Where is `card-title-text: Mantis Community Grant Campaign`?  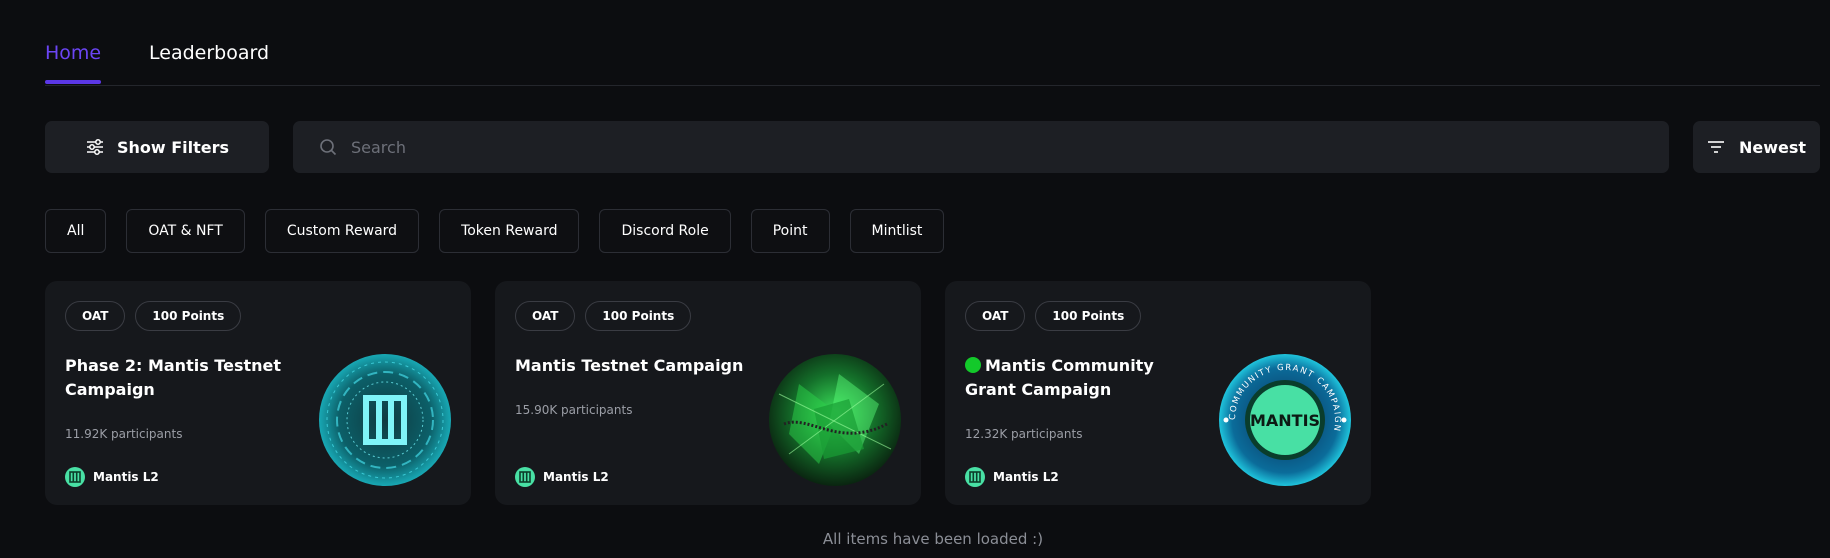
card-title-text: Mantis Community Grant Campaign is located at coordinates (1059, 377).